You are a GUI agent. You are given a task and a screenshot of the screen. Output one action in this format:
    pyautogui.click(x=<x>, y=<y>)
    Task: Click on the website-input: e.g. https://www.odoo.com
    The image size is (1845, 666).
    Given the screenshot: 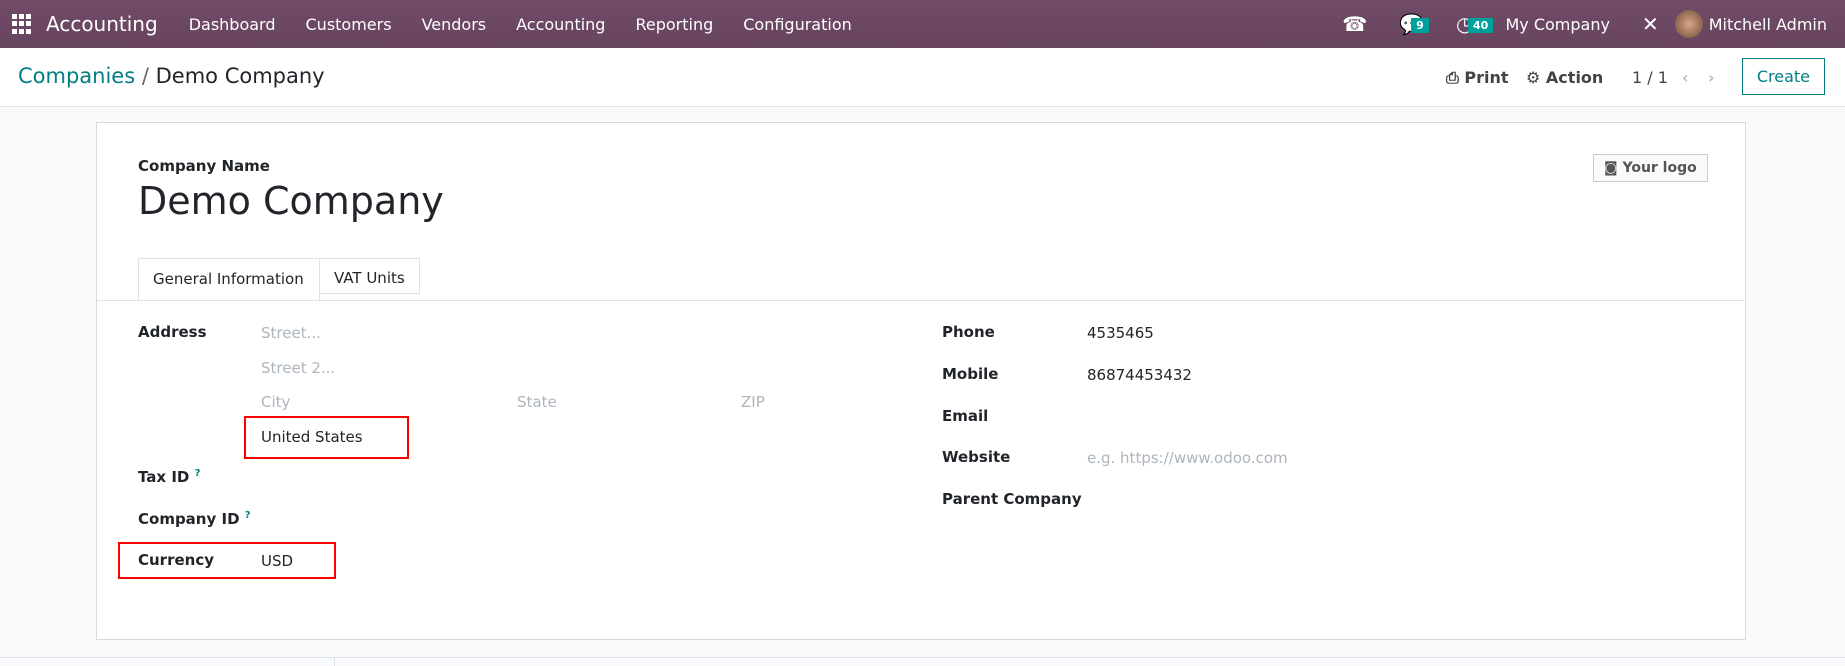 What is the action you would take?
    pyautogui.click(x=1187, y=458)
    